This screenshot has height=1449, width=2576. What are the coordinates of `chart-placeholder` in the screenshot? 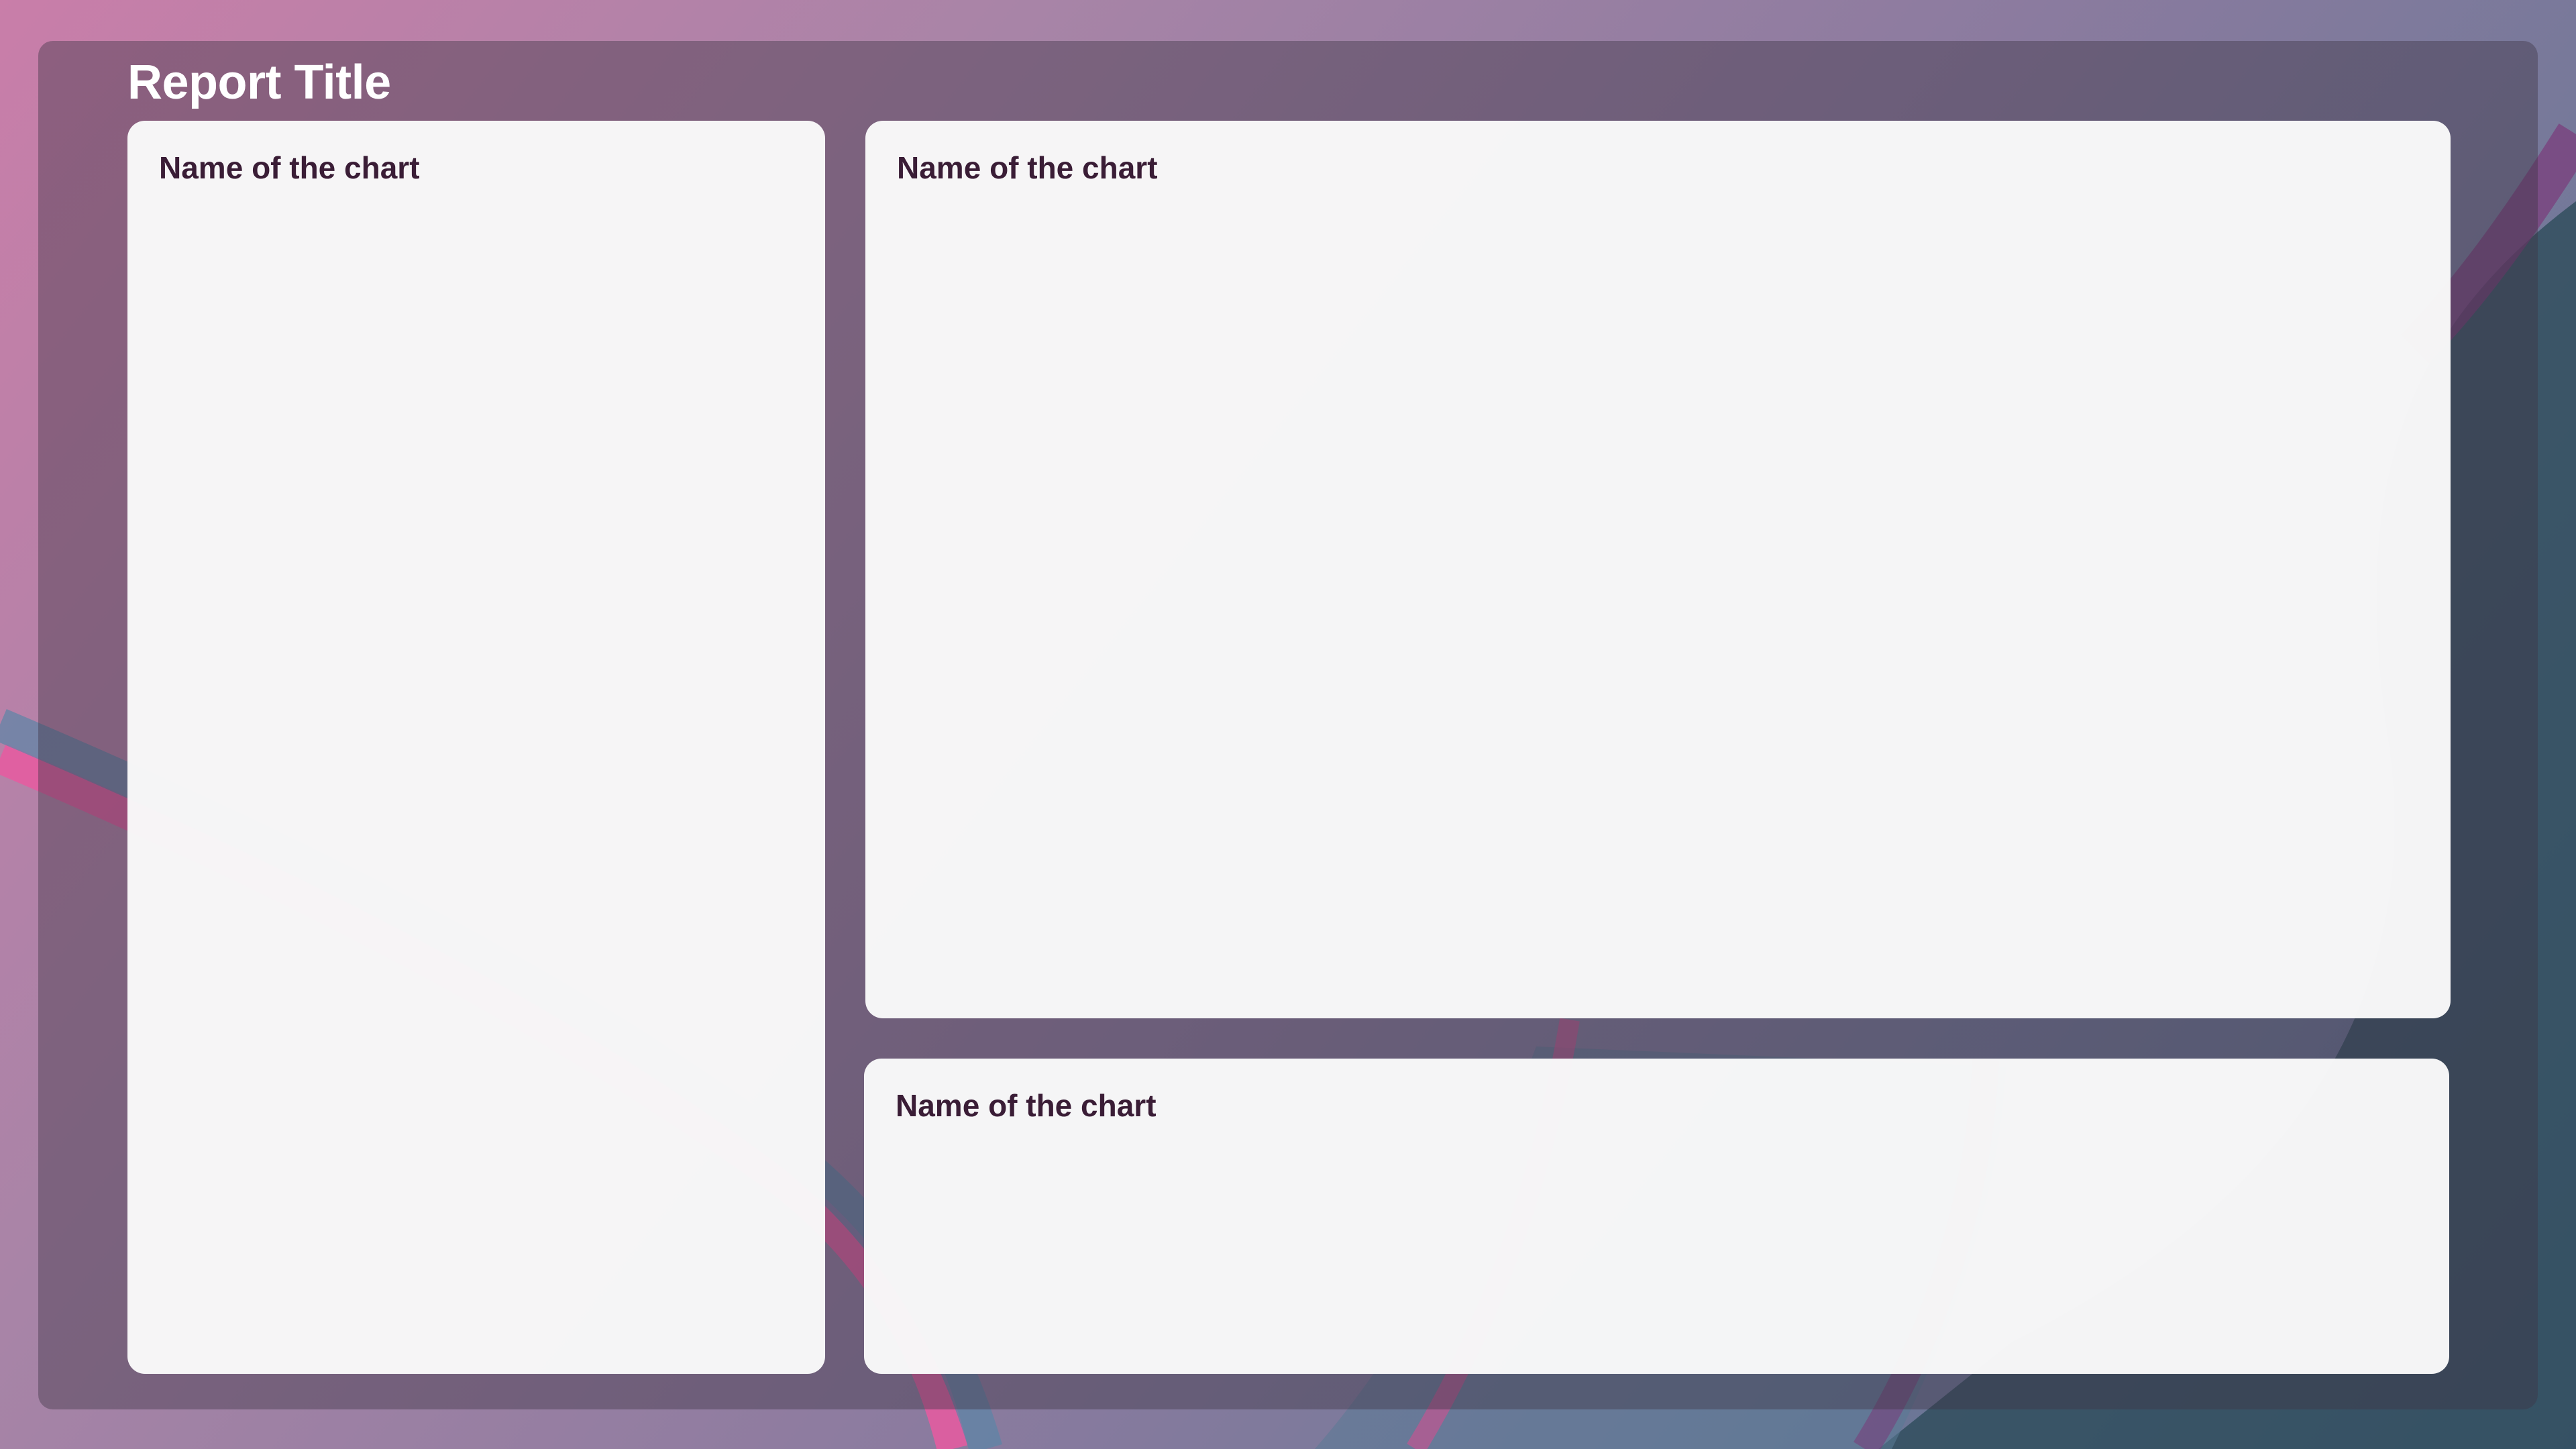 It's located at (1657, 1243).